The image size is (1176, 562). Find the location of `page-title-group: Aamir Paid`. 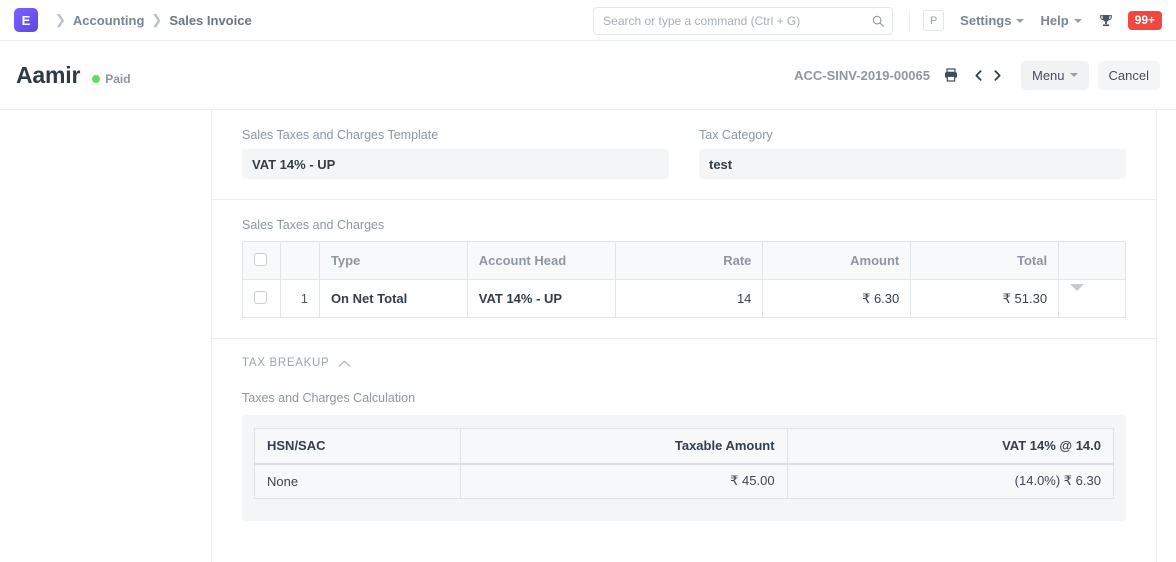

page-title-group: Aamir Paid is located at coordinates (73, 75).